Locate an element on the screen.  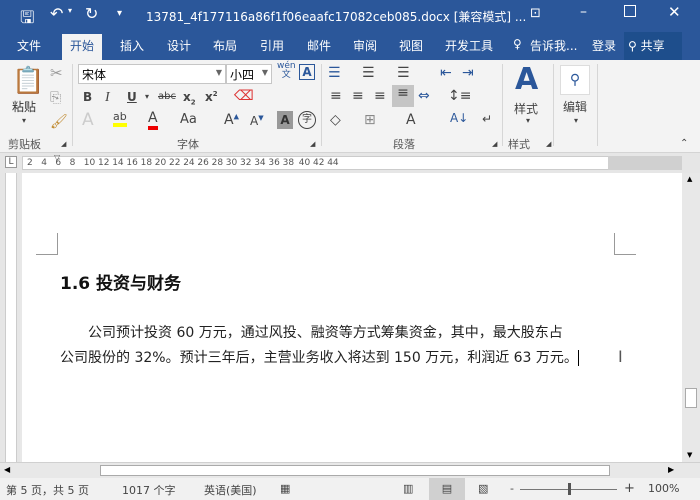
strikethrough-icon: abc is located at coordinates (167, 96).